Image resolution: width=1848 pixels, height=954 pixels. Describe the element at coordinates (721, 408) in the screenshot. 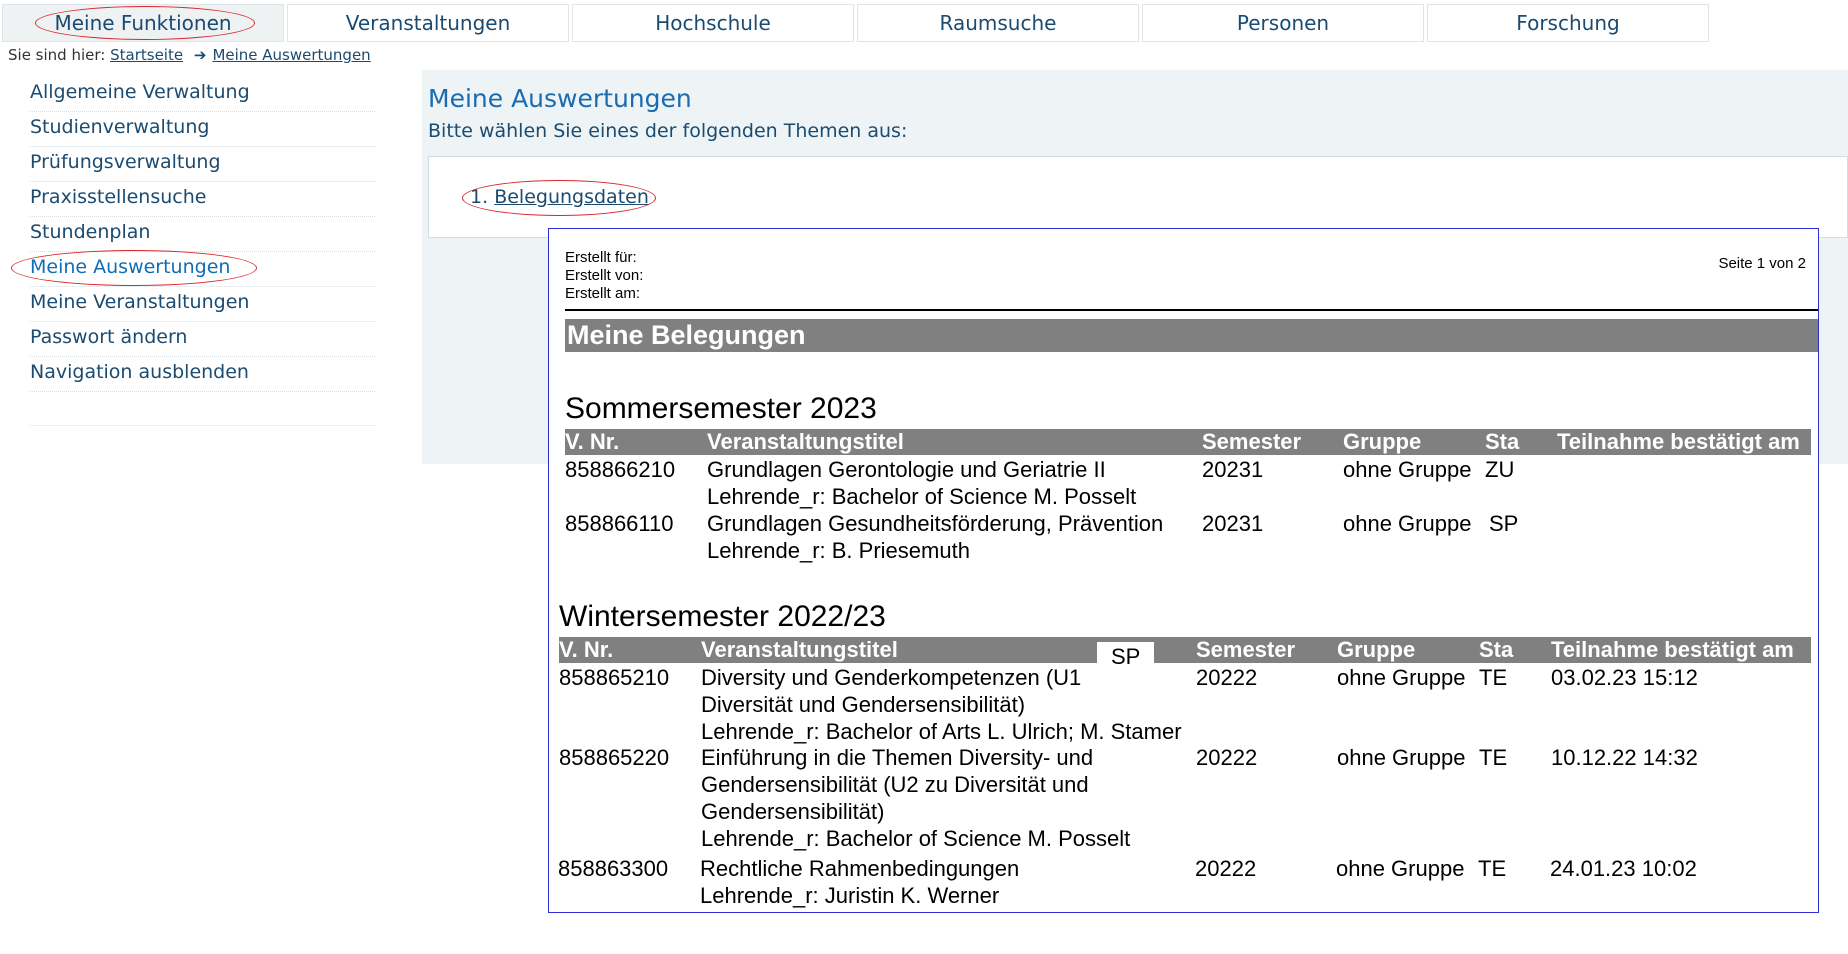

I see `section-title: Sommersemester 2023` at that location.